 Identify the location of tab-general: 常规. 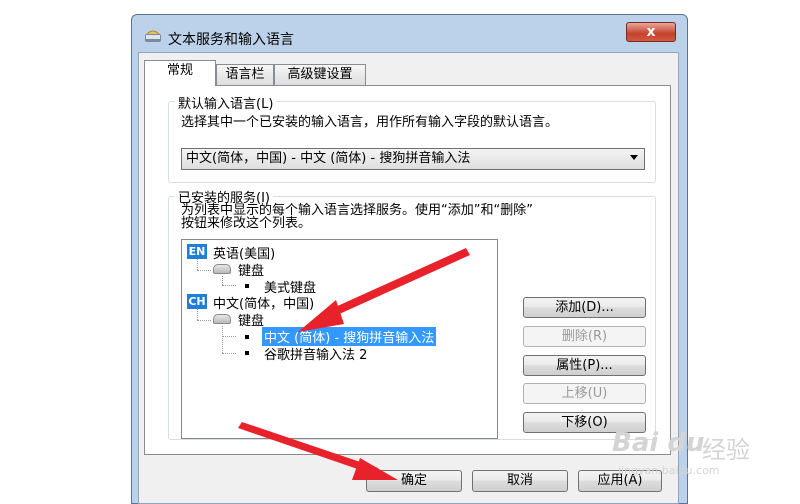
(180, 73).